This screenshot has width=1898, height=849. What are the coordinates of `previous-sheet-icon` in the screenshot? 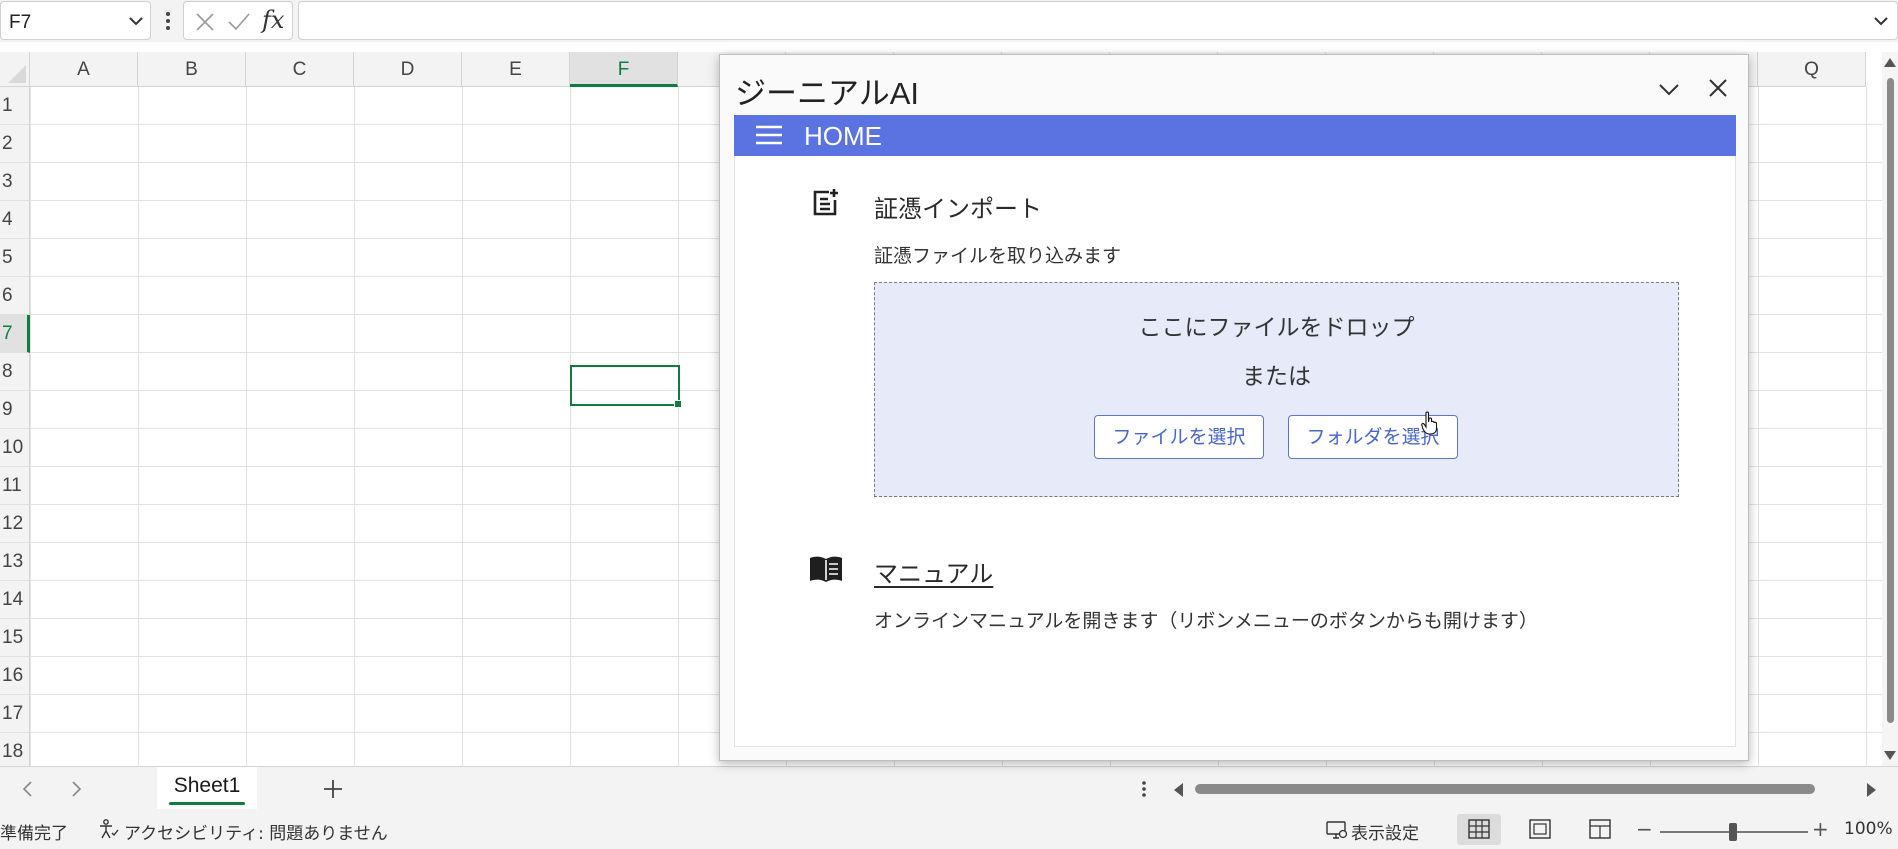 It's located at (28, 789).